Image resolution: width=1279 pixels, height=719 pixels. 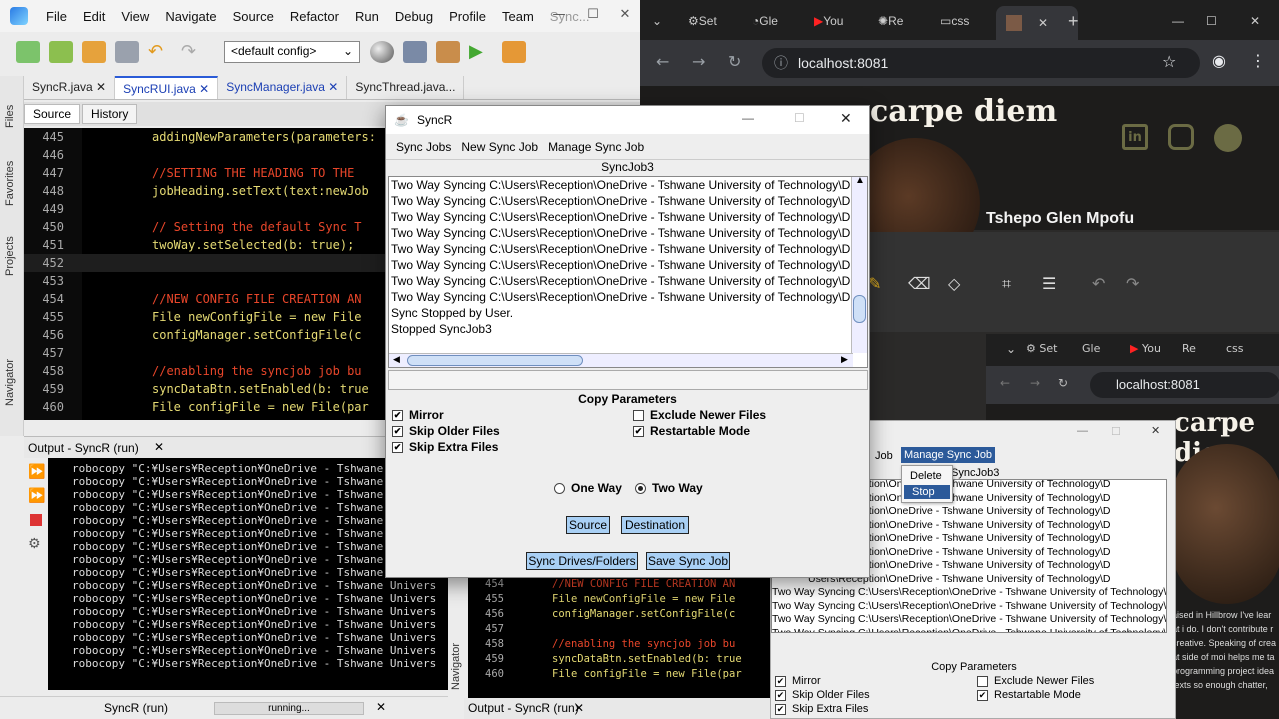 I want to click on menu-view: View, so click(x=135, y=16).